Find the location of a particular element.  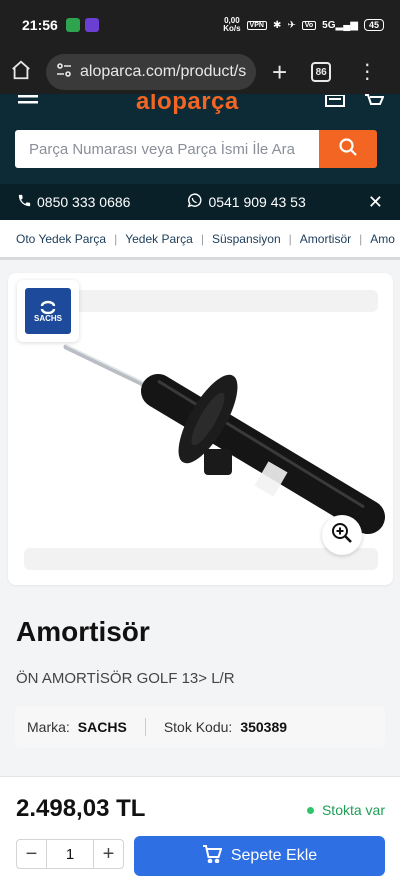

breadcrumb-item-current: Amo is located at coordinates (382, 239).